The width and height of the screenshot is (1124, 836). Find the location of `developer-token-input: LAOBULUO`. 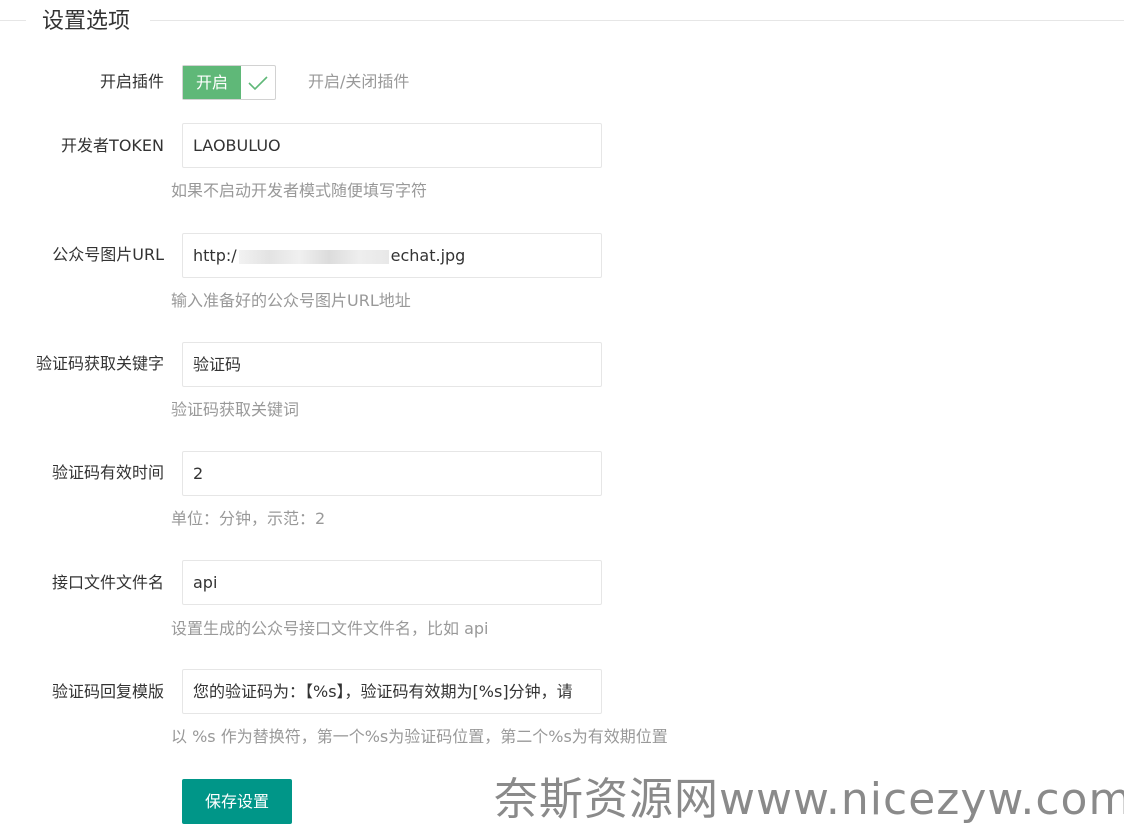

developer-token-input: LAOBULUO is located at coordinates (392, 145).